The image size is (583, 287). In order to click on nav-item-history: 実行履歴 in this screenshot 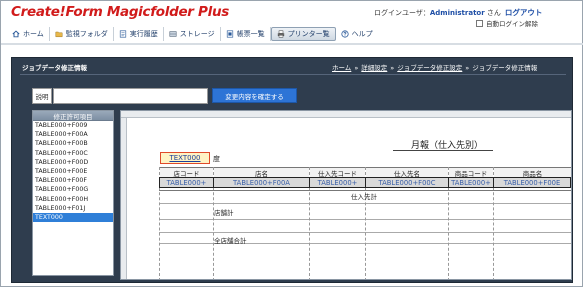, I will do `click(139, 33)`.